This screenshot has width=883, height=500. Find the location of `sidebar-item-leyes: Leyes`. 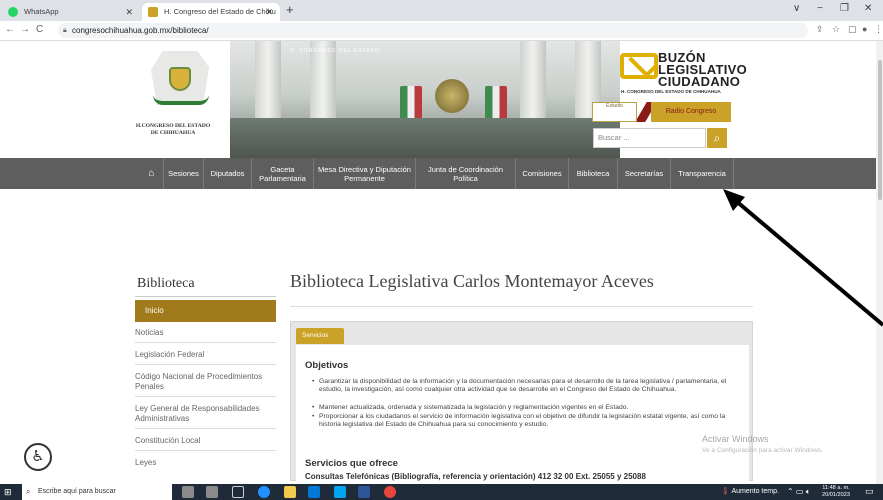

sidebar-item-leyes: Leyes is located at coordinates (205, 465).